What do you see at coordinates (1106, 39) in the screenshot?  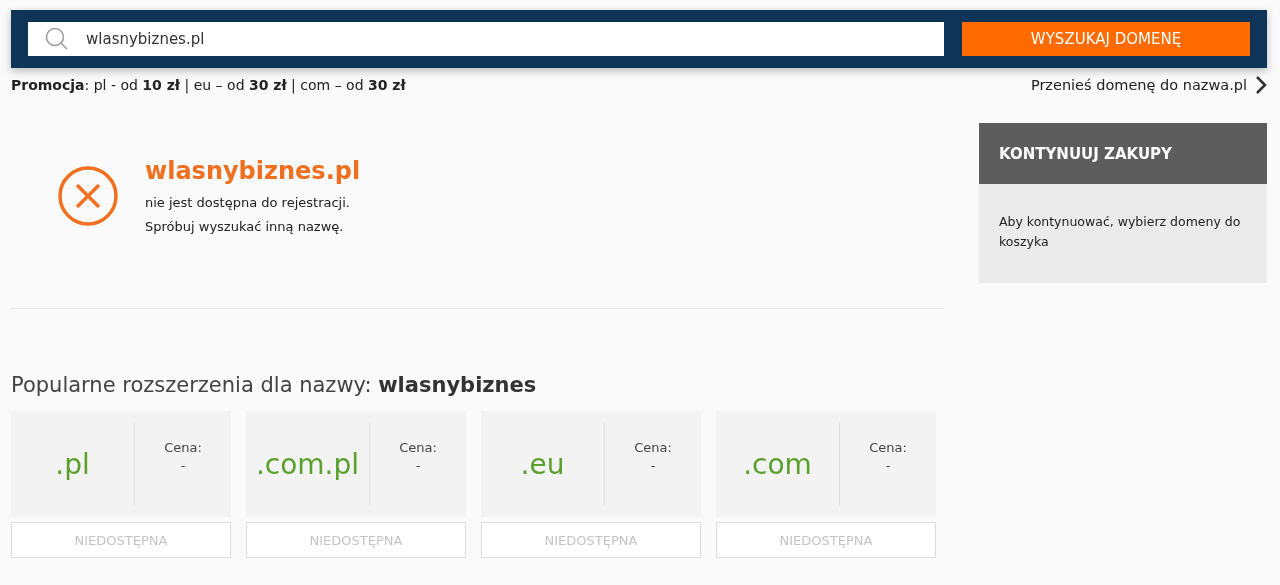 I see `search-button: WYSZUKAJ DOMENĘ` at bounding box center [1106, 39].